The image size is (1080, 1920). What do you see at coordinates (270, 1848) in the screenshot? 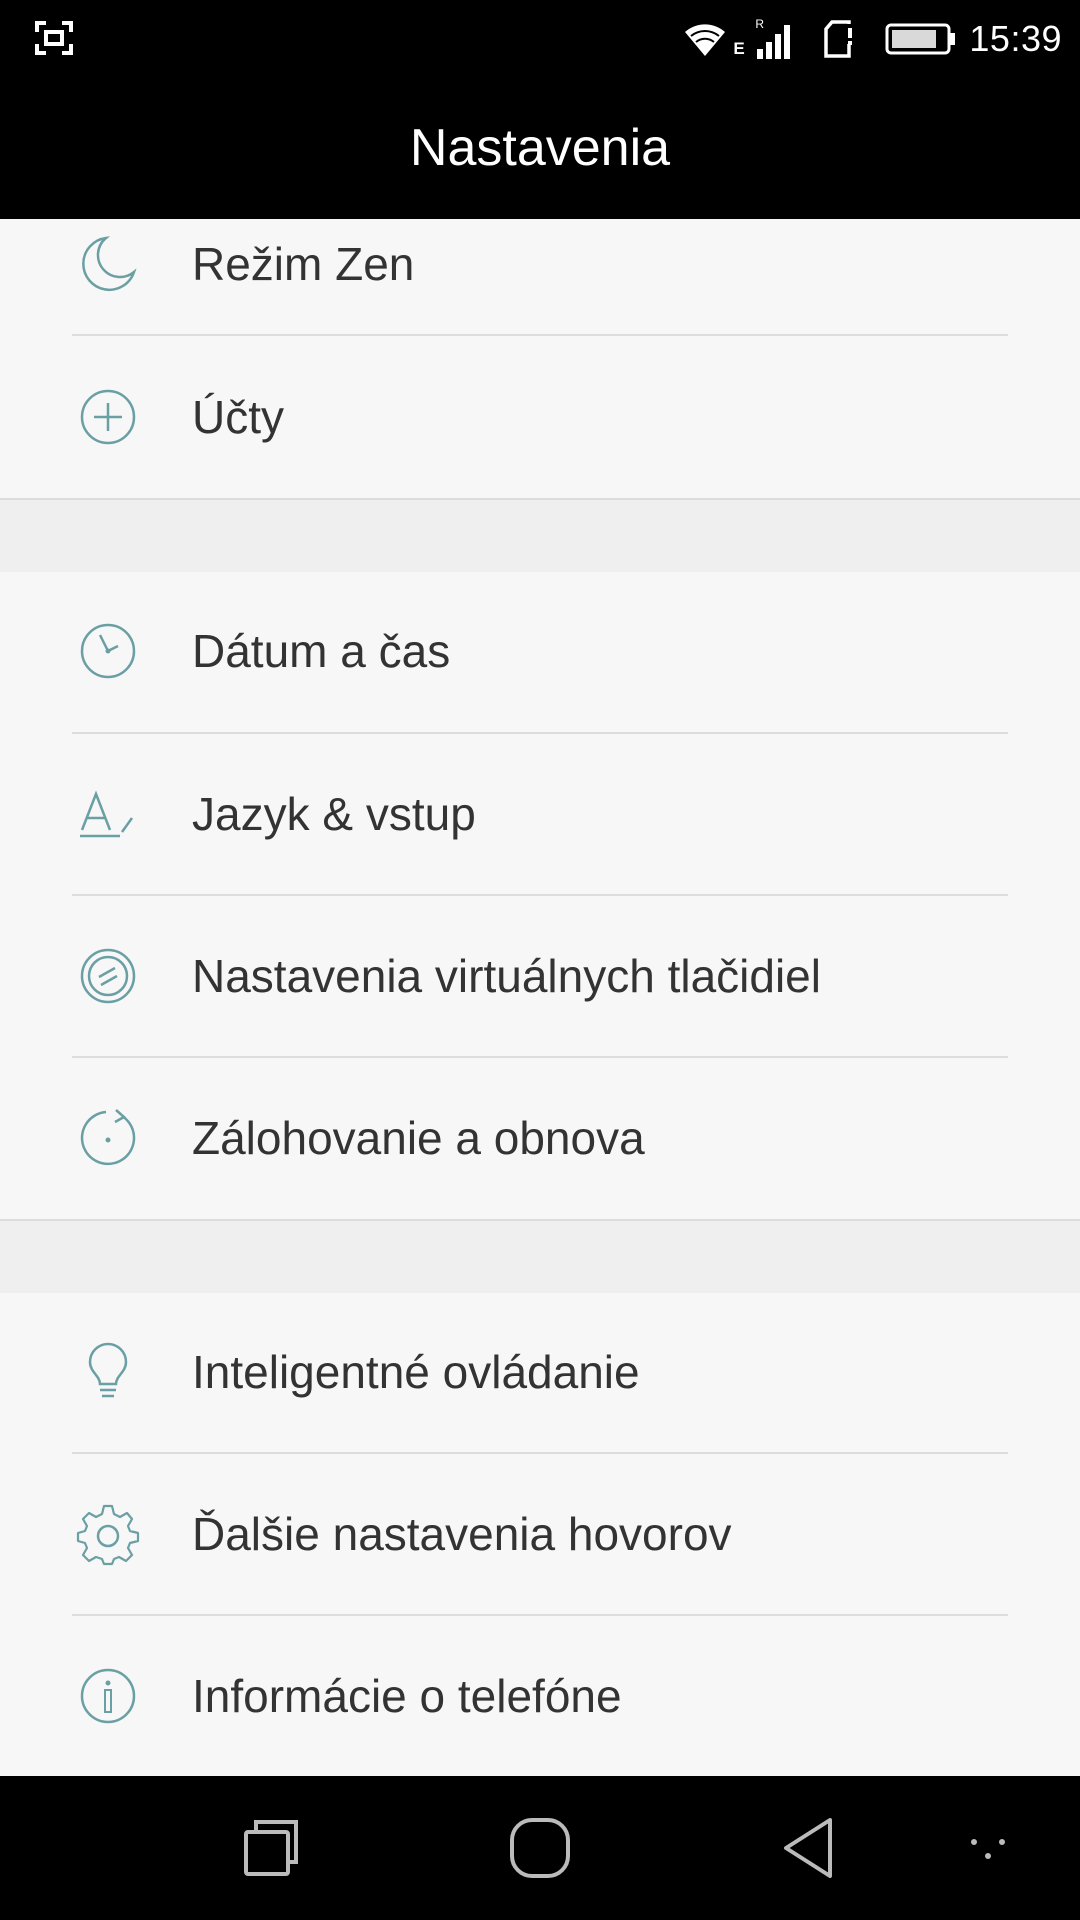
I see `recents-icon` at bounding box center [270, 1848].